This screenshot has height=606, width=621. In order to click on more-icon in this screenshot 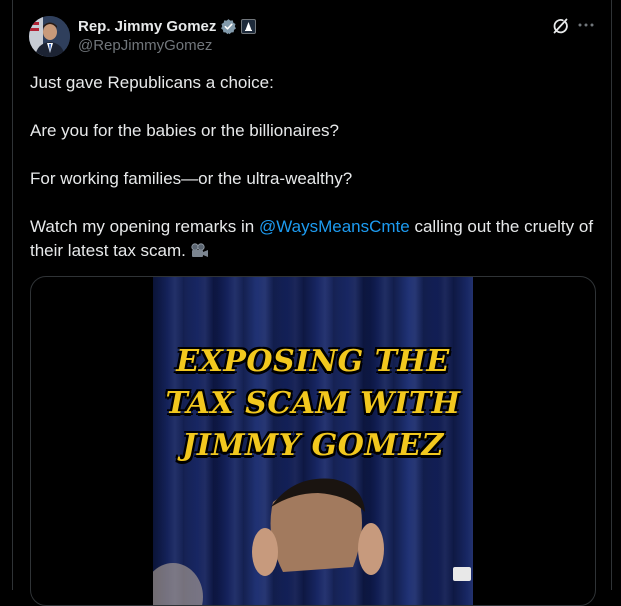, I will do `click(586, 25)`.